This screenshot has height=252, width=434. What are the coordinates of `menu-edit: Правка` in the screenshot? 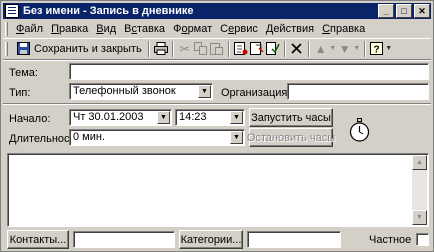 It's located at (69, 29).